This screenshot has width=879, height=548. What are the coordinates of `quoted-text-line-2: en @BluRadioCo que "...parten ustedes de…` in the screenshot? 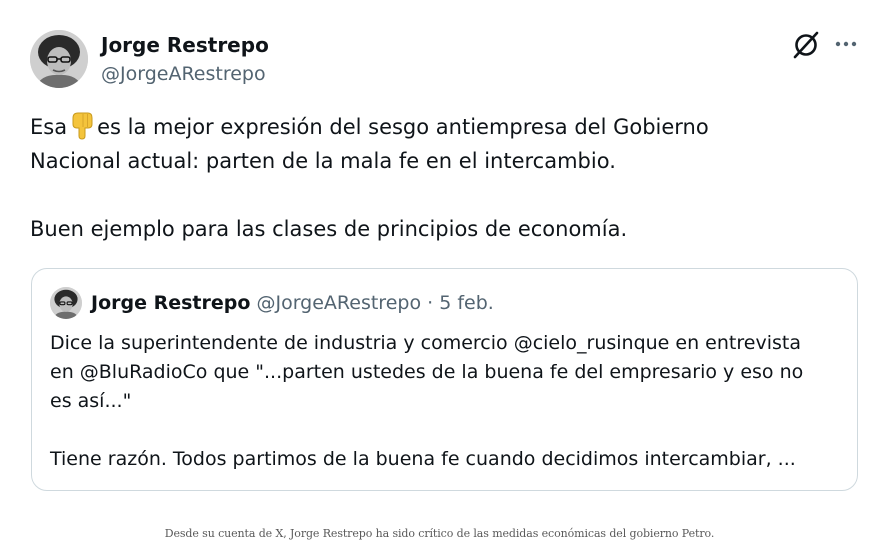 It's located at (427, 372).